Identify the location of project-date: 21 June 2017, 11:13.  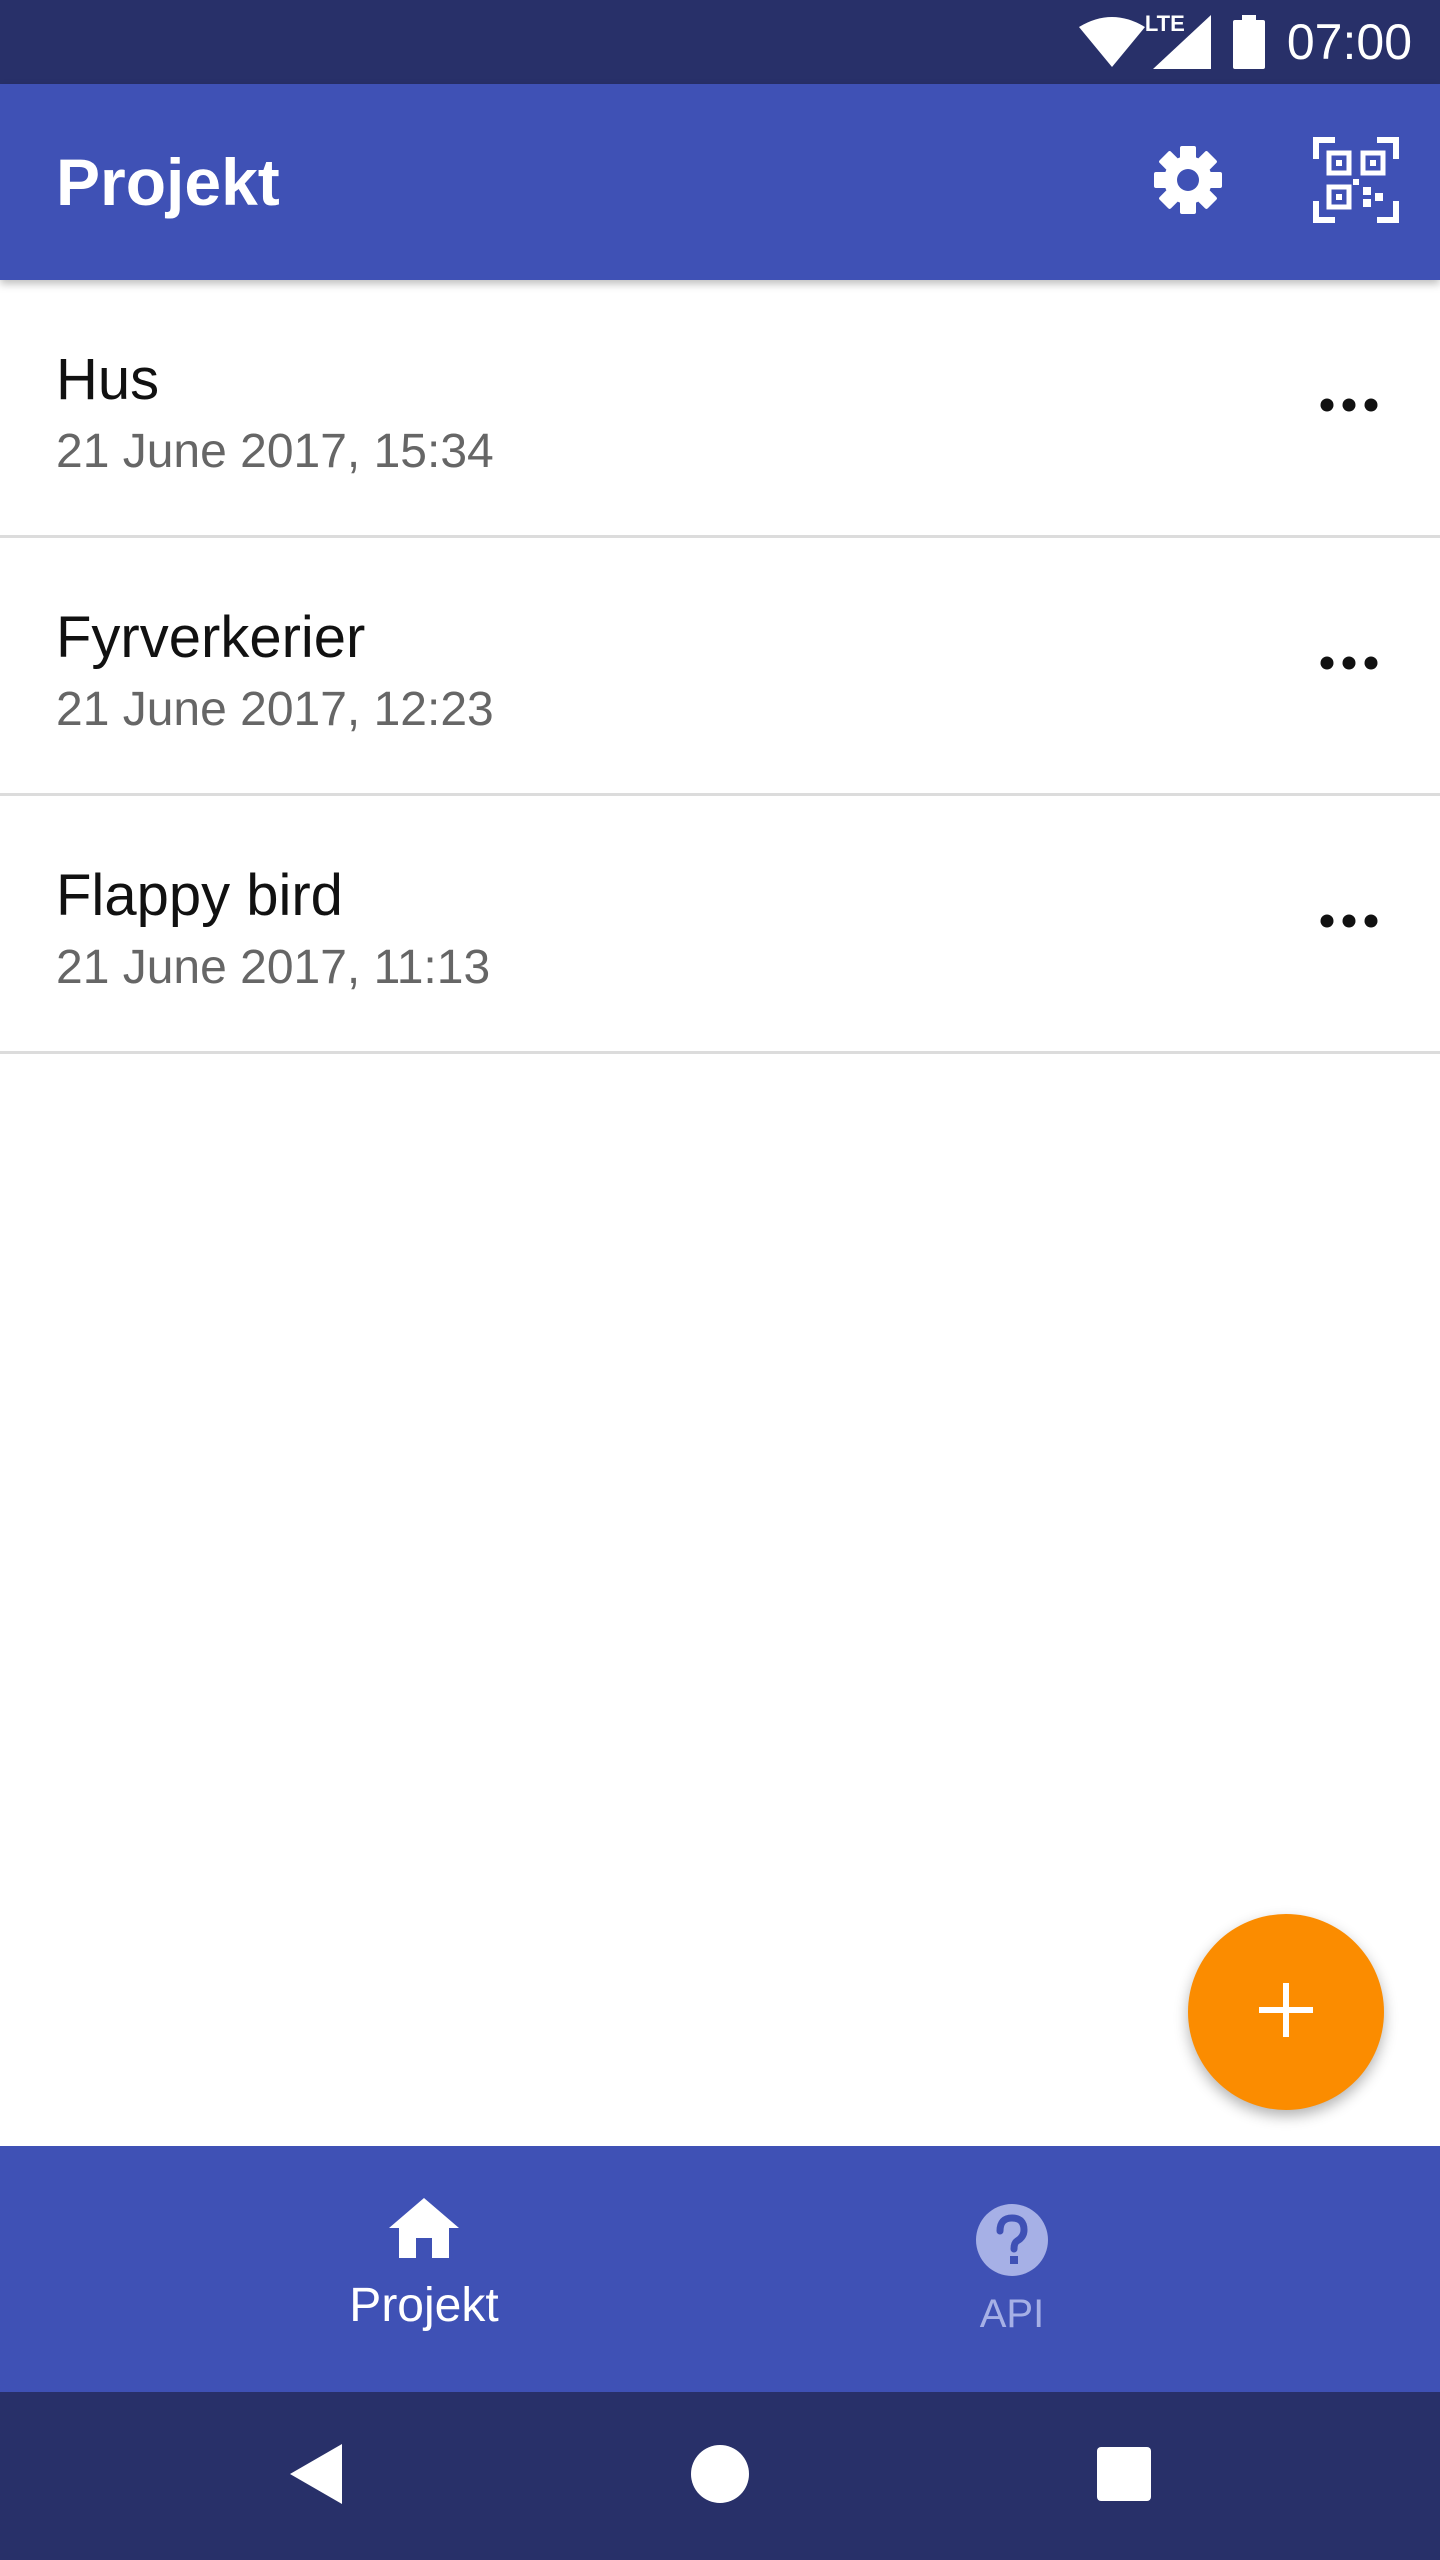
(273, 967).